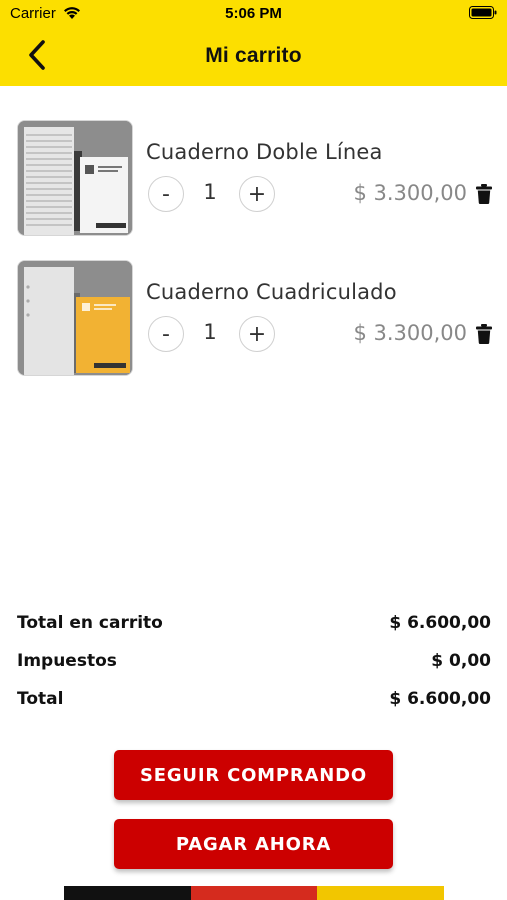  What do you see at coordinates (67, 661) in the screenshot?
I see `summary-label: Impuestos` at bounding box center [67, 661].